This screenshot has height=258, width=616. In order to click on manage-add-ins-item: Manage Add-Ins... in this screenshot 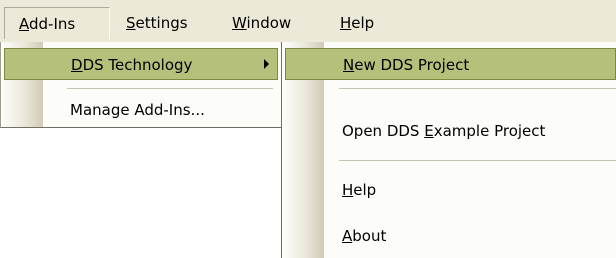, I will do `click(141, 110)`.